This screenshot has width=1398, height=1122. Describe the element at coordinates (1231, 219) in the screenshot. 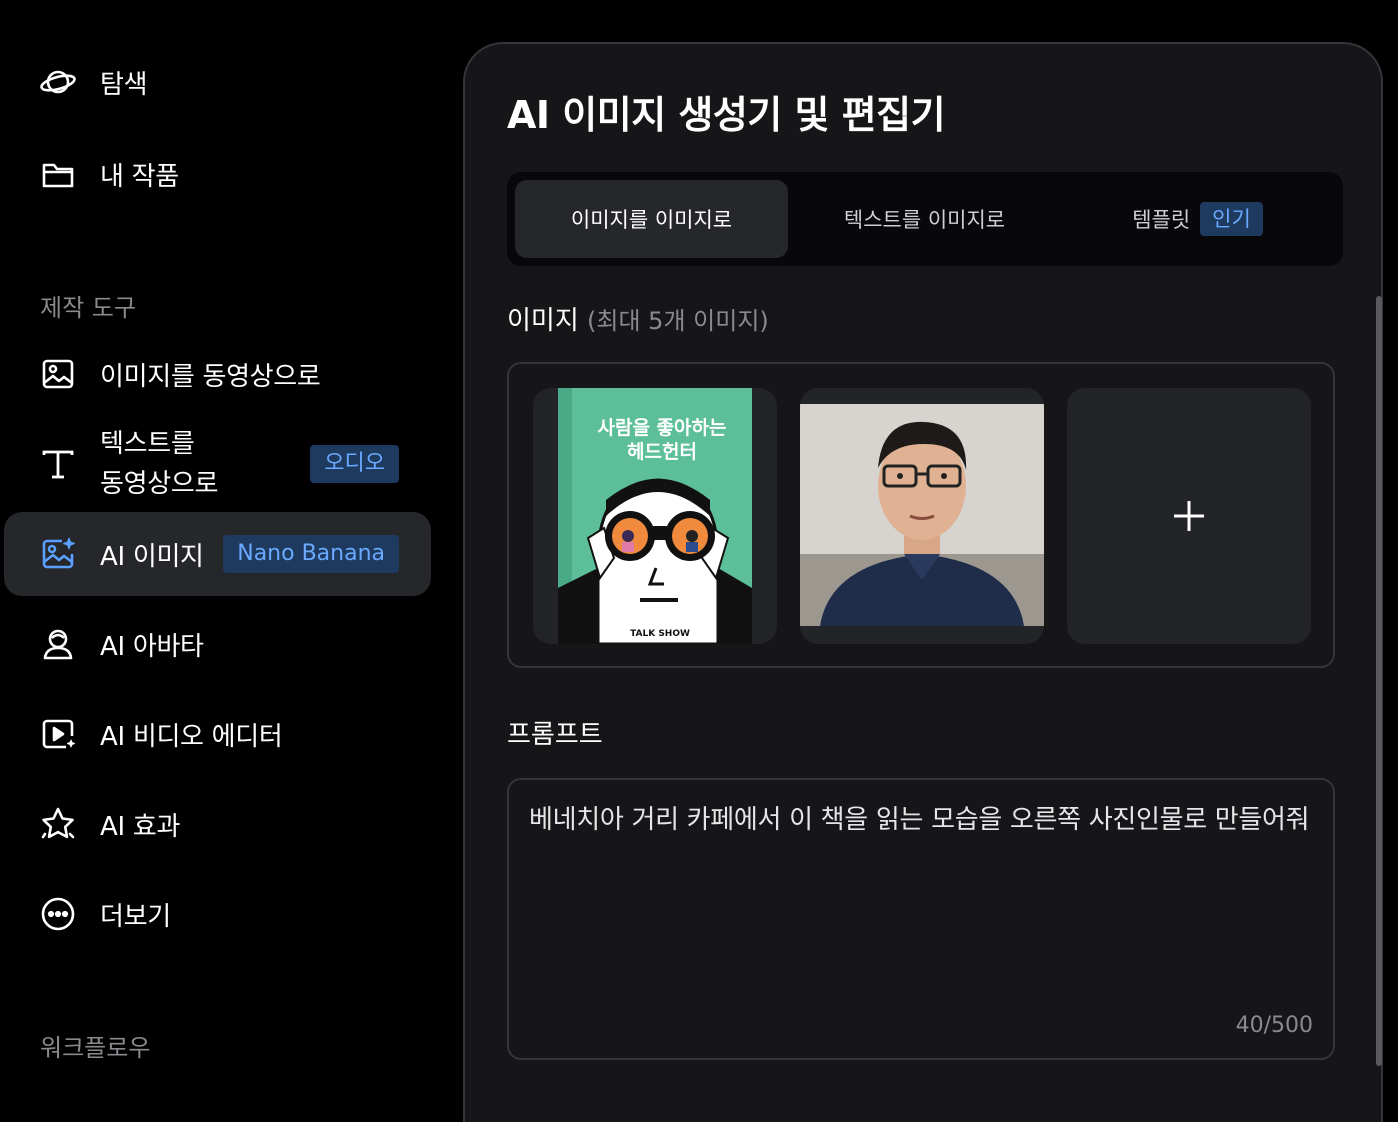

I see `popular-badge: 인기` at that location.